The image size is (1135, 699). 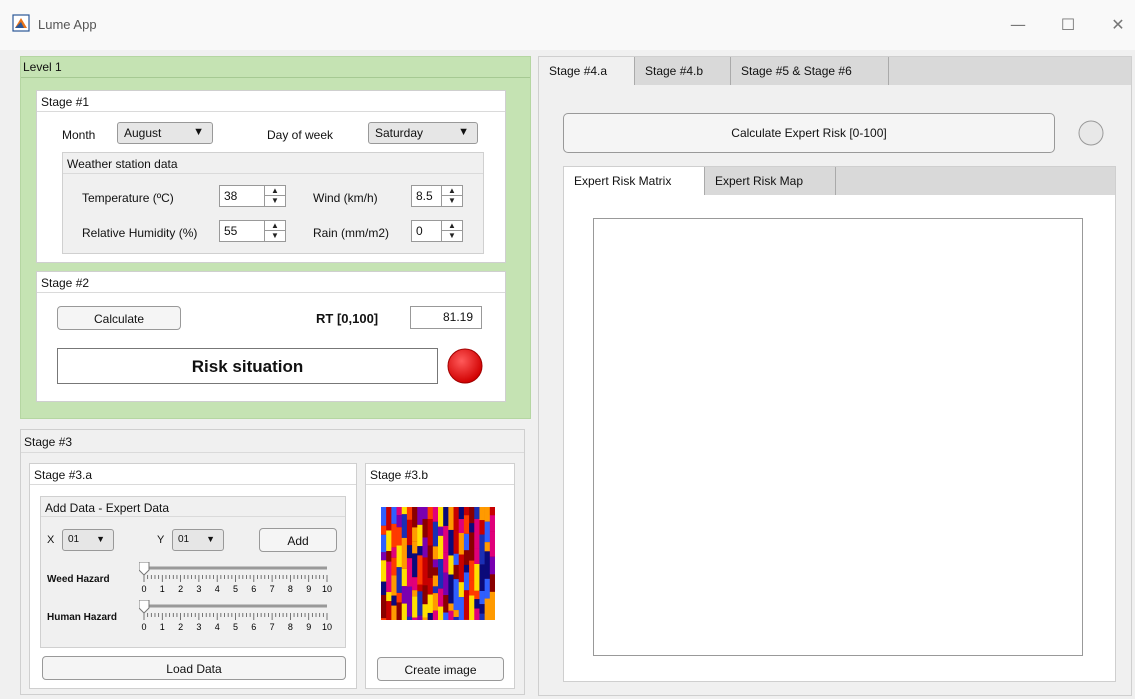 What do you see at coordinates (300, 135) in the screenshot?
I see `dow-label: Day of week` at bounding box center [300, 135].